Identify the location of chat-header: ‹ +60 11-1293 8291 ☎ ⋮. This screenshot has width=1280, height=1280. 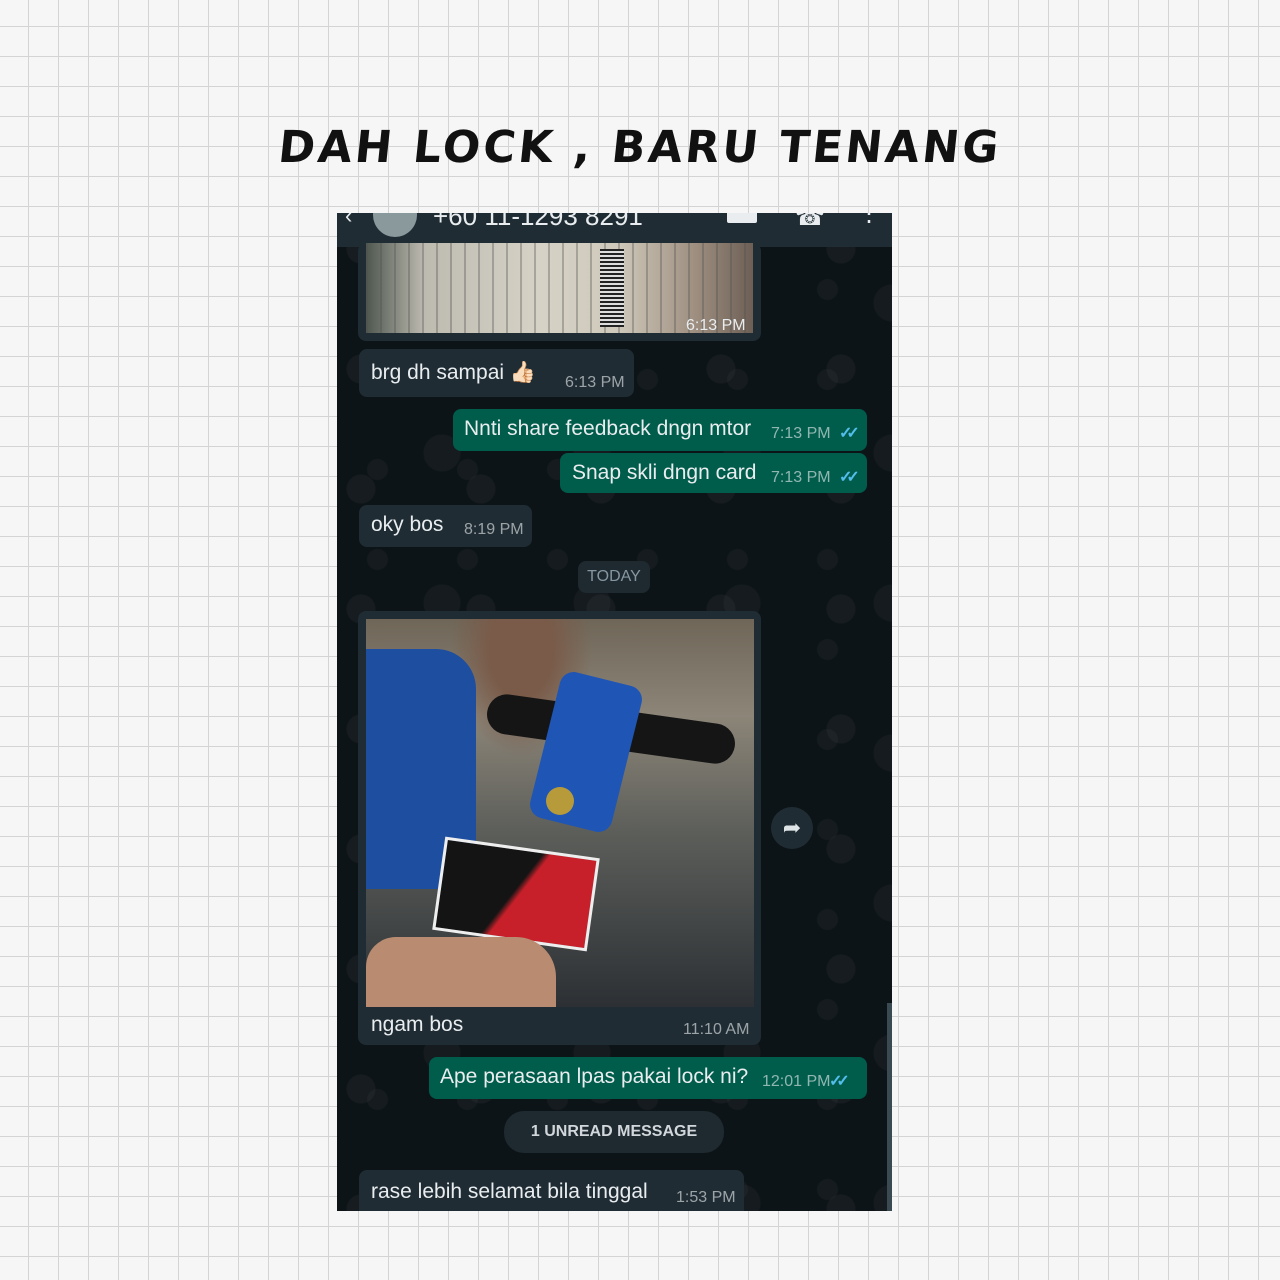
(614, 230).